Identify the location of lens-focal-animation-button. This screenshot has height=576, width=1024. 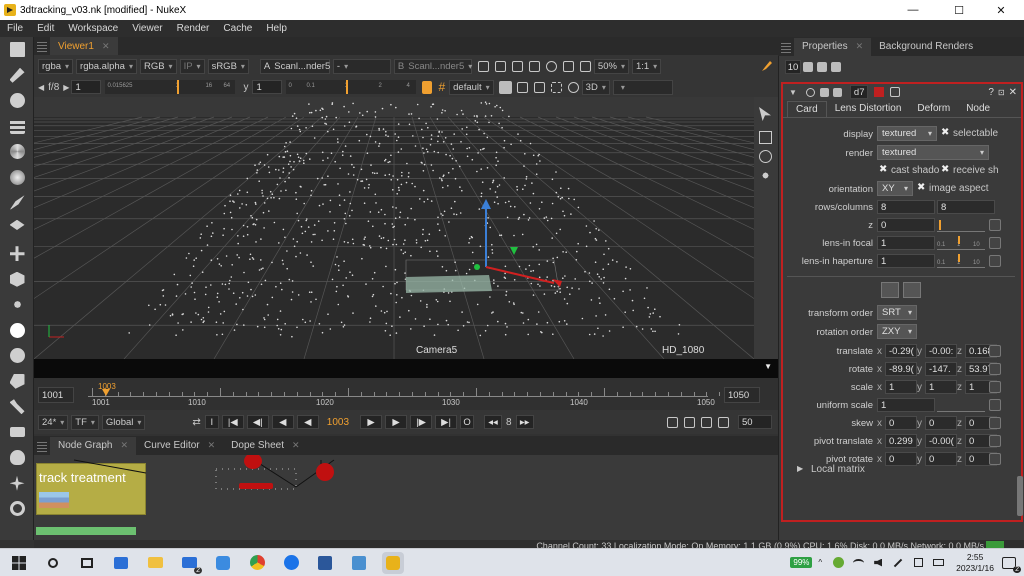
(995, 243).